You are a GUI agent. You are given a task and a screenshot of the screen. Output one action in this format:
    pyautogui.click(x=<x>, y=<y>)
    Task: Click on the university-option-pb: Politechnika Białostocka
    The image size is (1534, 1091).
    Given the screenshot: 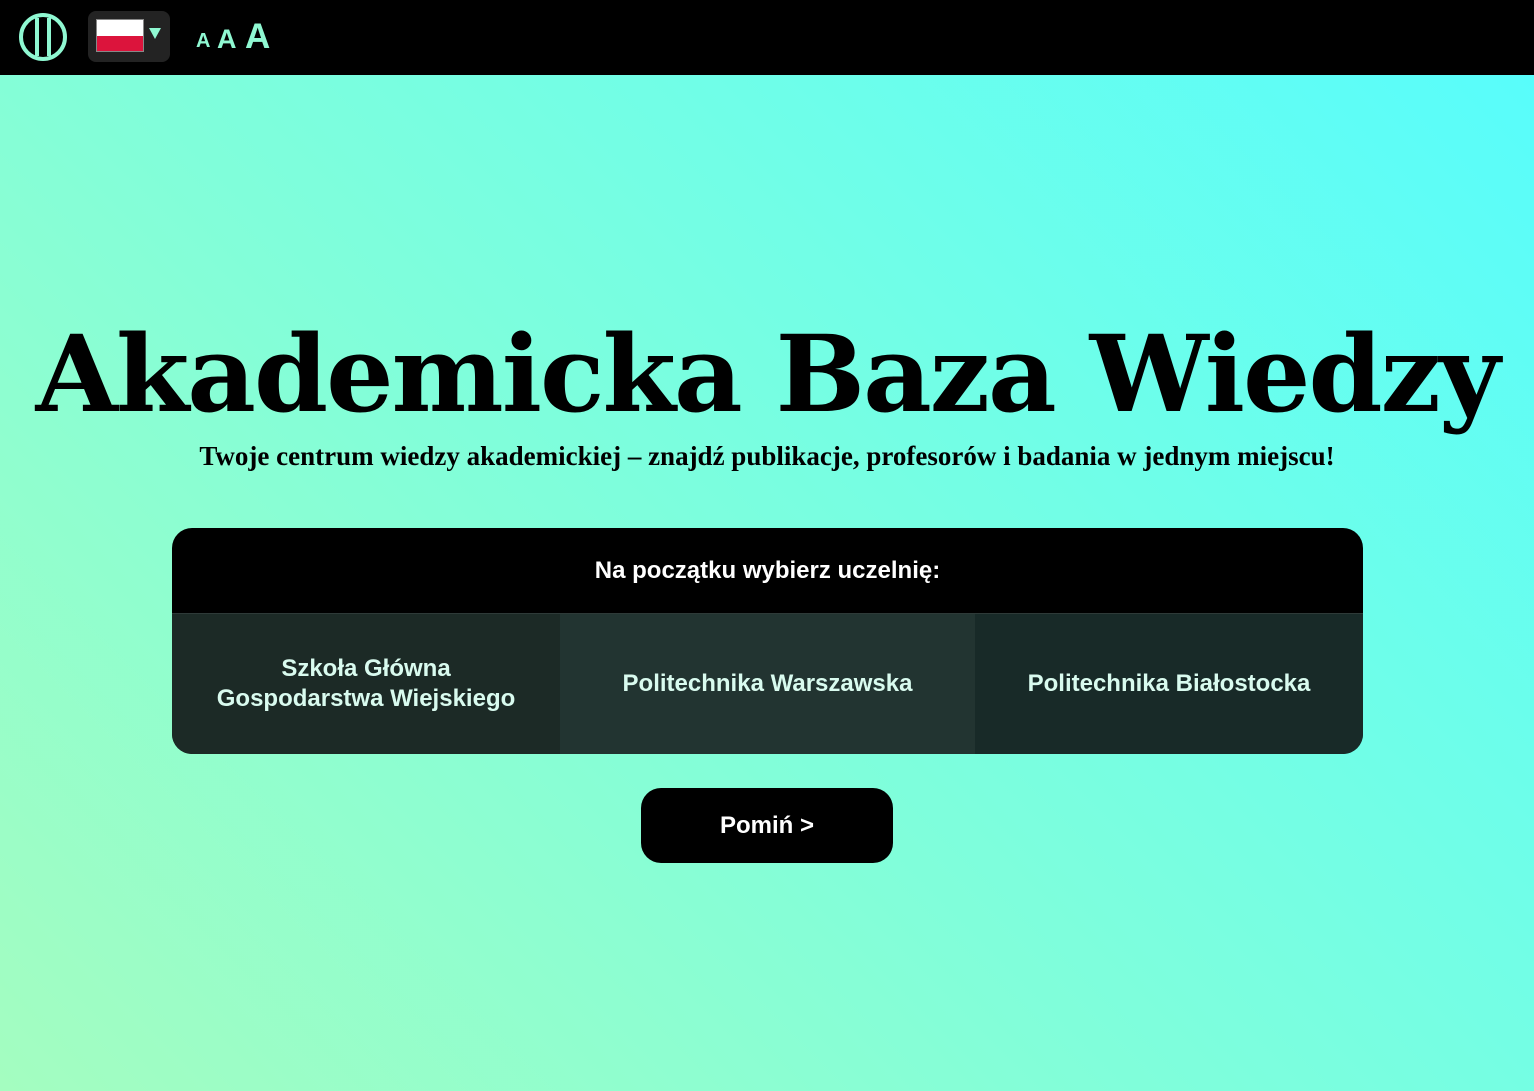 What is the action you would take?
    pyautogui.click(x=1169, y=684)
    